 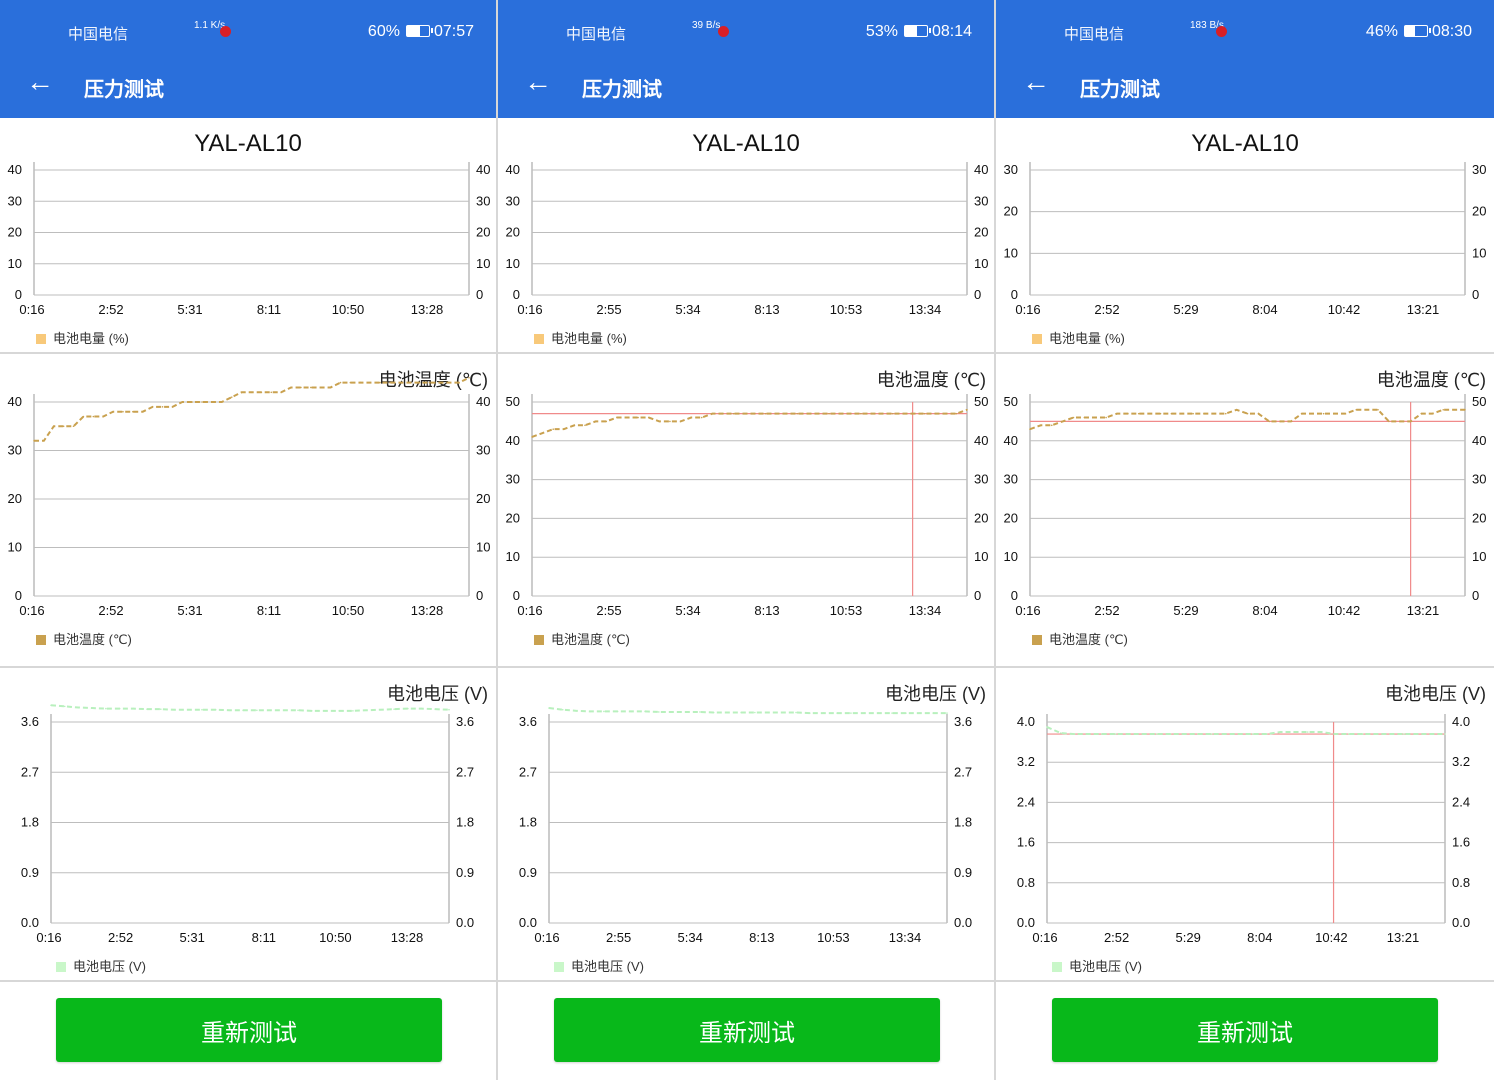 I want to click on left-tick-label: 2.7, so click(x=30, y=771).